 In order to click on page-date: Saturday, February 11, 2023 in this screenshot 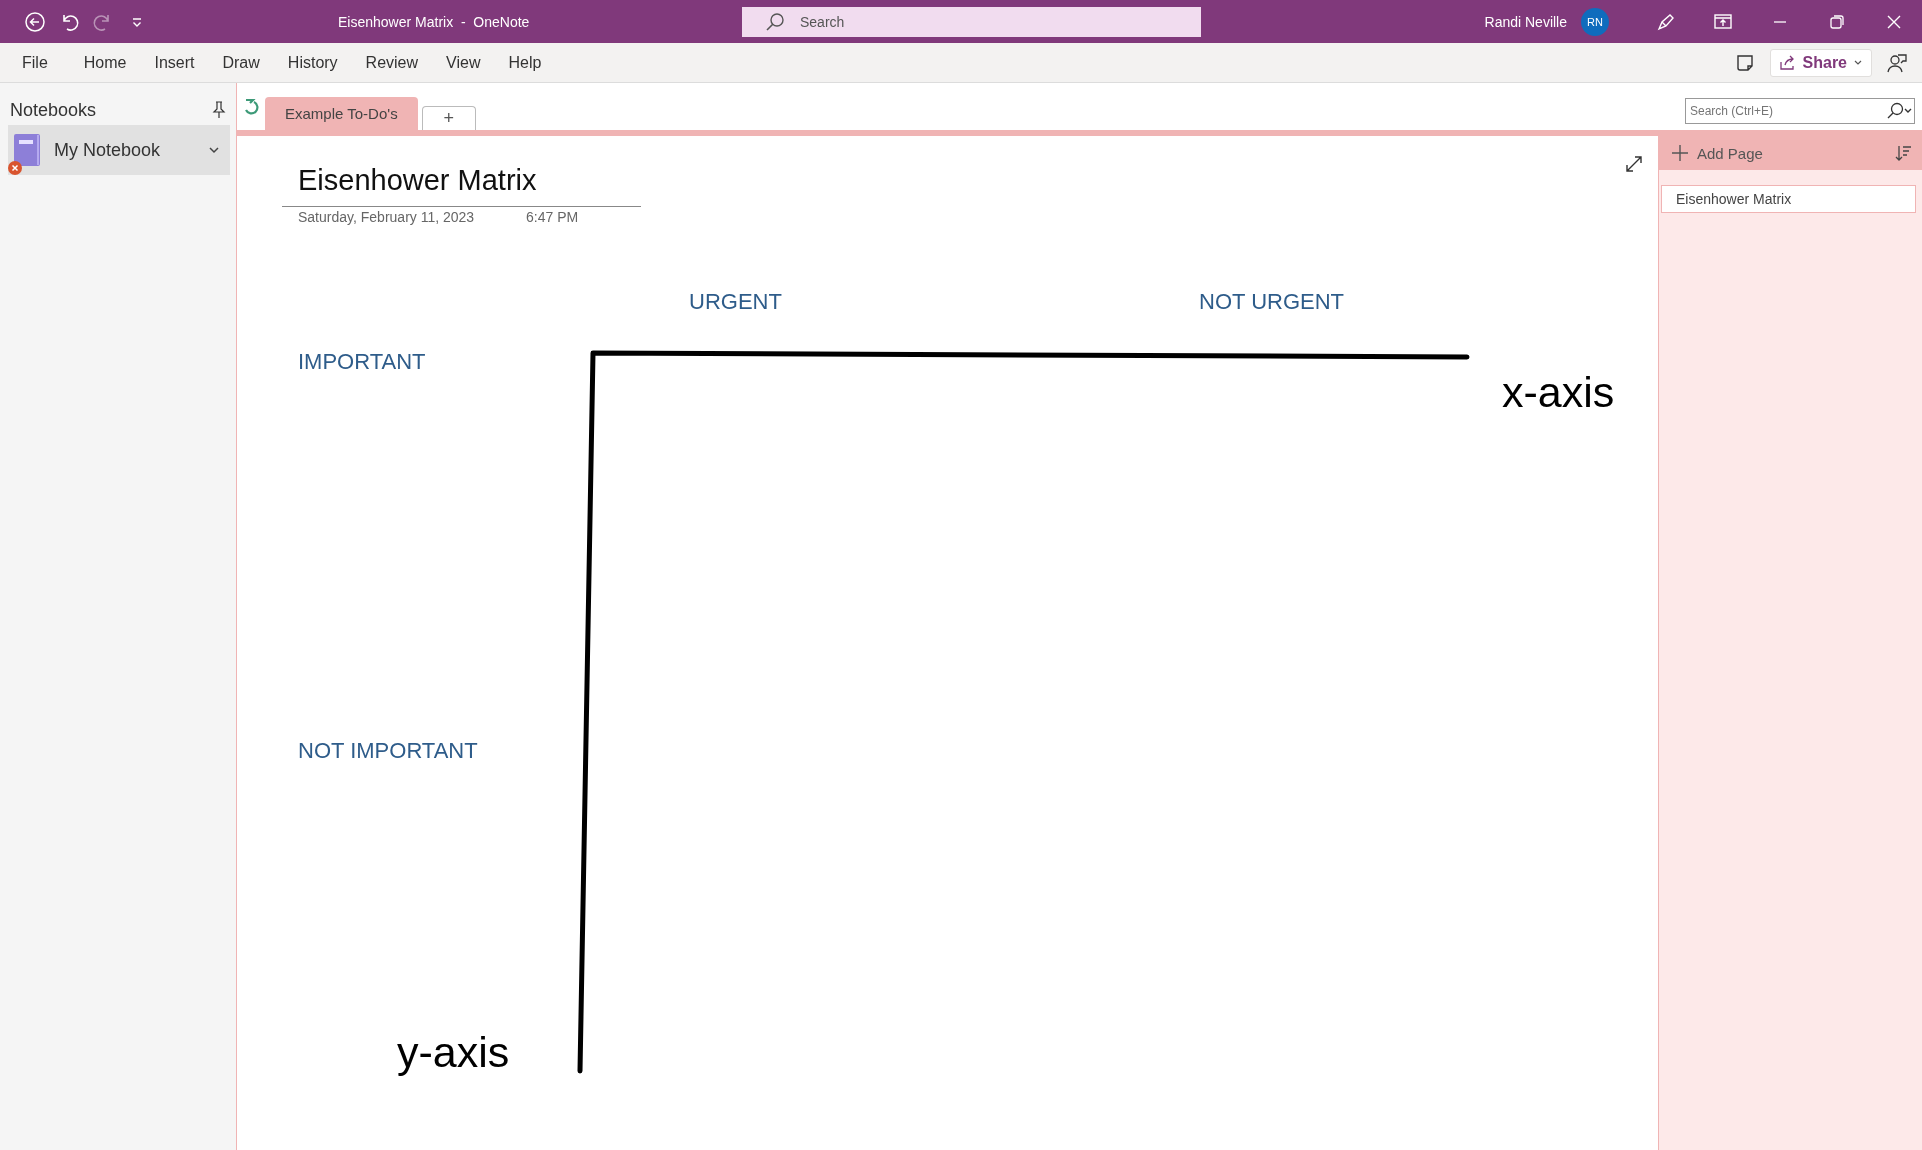, I will do `click(386, 217)`.